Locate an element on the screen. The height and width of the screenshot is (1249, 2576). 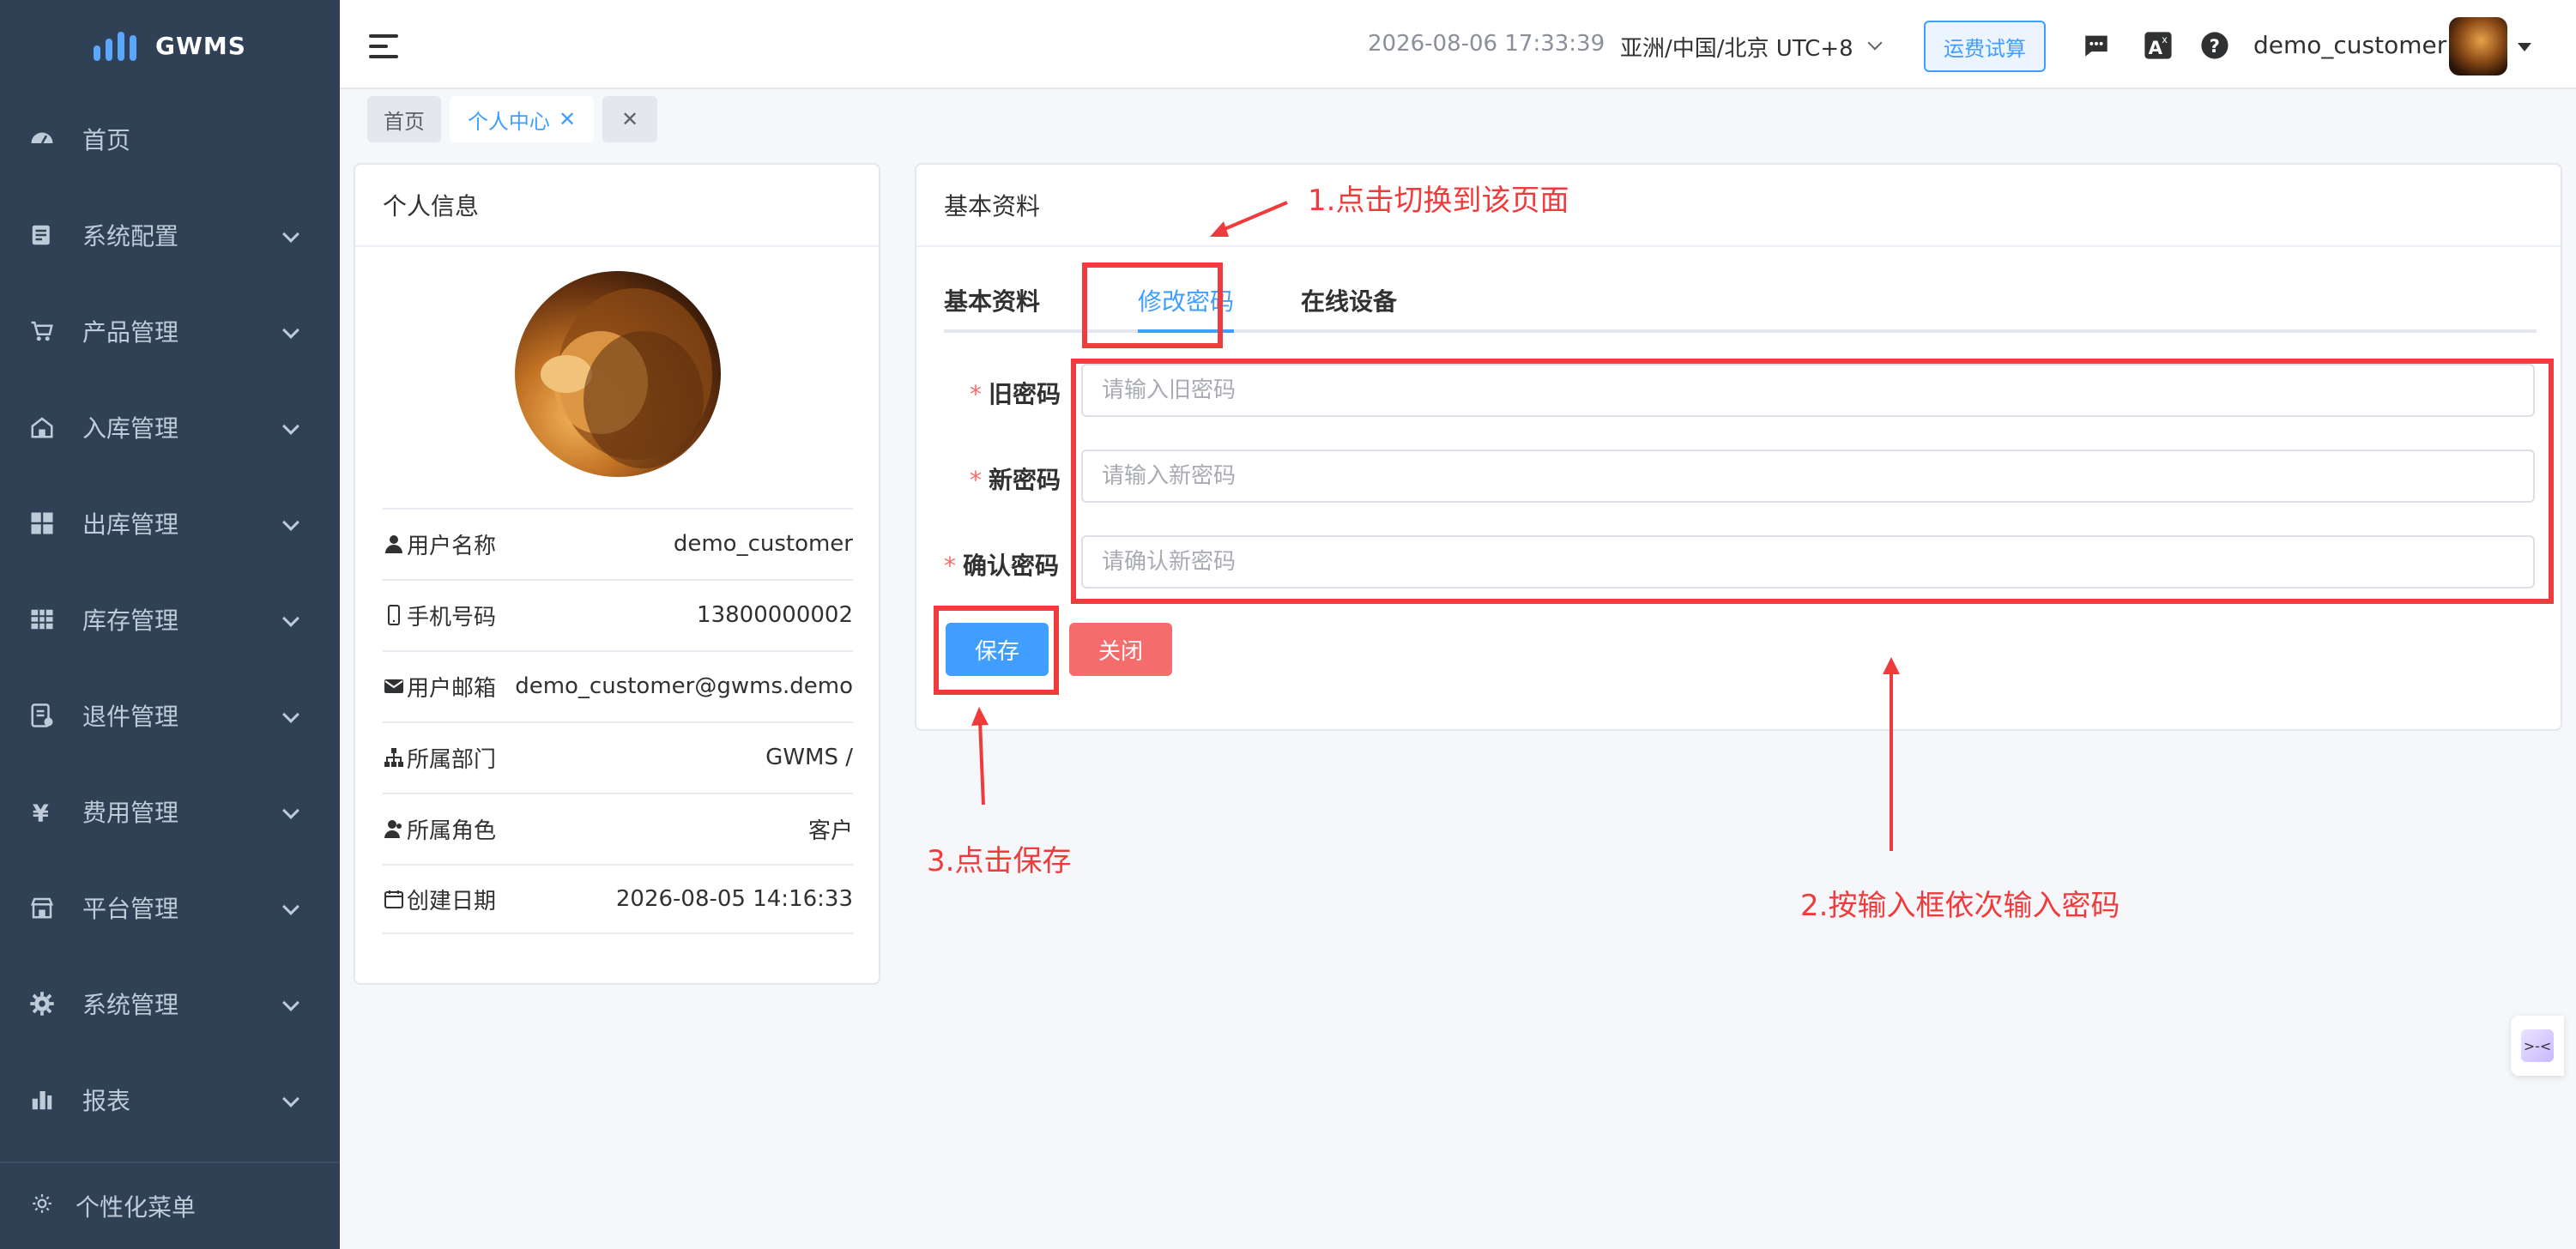
assistant-widget: >-< is located at coordinates (2537, 1046).